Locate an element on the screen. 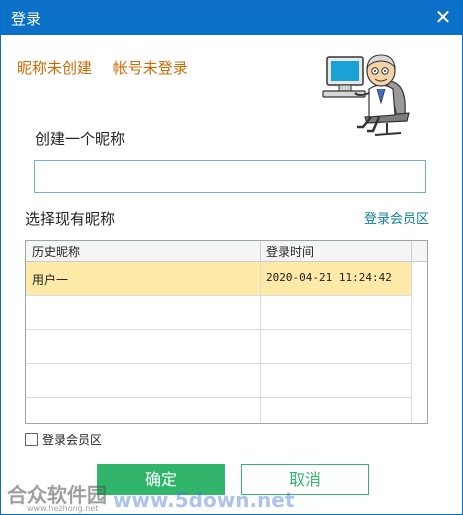 Image resolution: width=463 pixels, height=515 pixels. create-nickname-label: 创建一个昵称 is located at coordinates (80, 139).